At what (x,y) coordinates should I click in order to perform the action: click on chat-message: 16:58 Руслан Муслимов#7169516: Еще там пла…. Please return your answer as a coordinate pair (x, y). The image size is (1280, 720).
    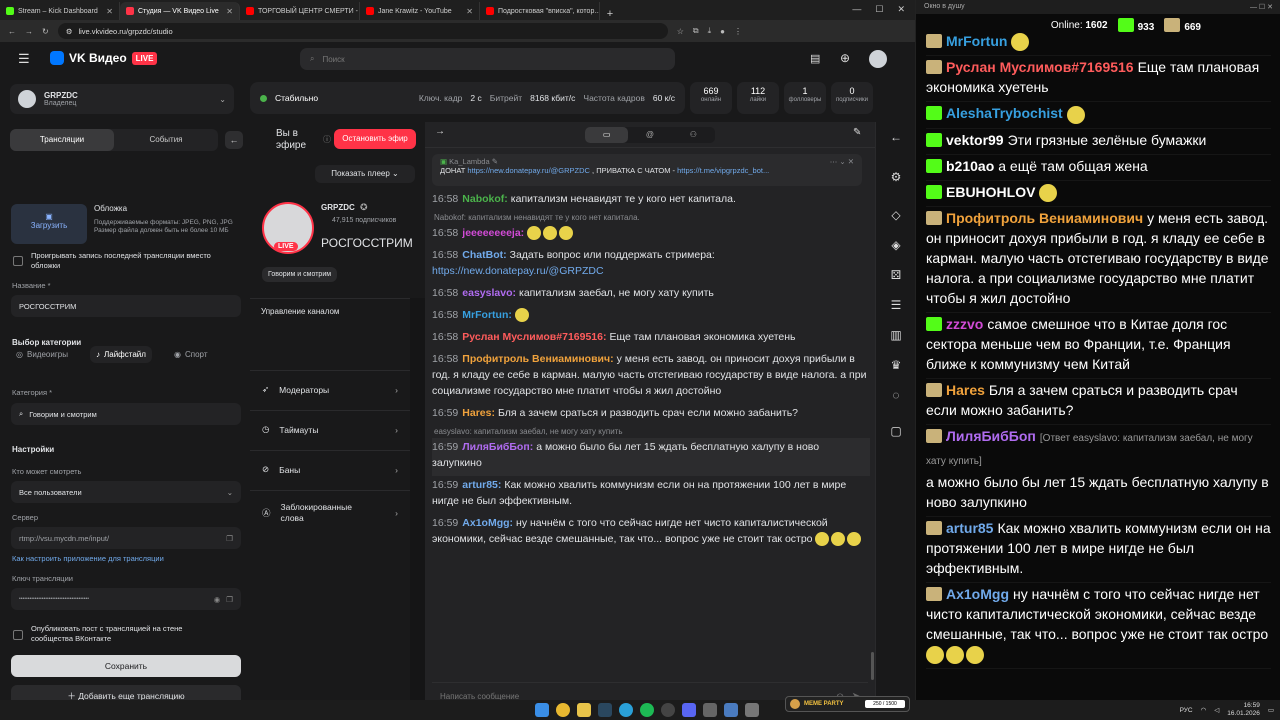
    Looking at the image, I should click on (651, 339).